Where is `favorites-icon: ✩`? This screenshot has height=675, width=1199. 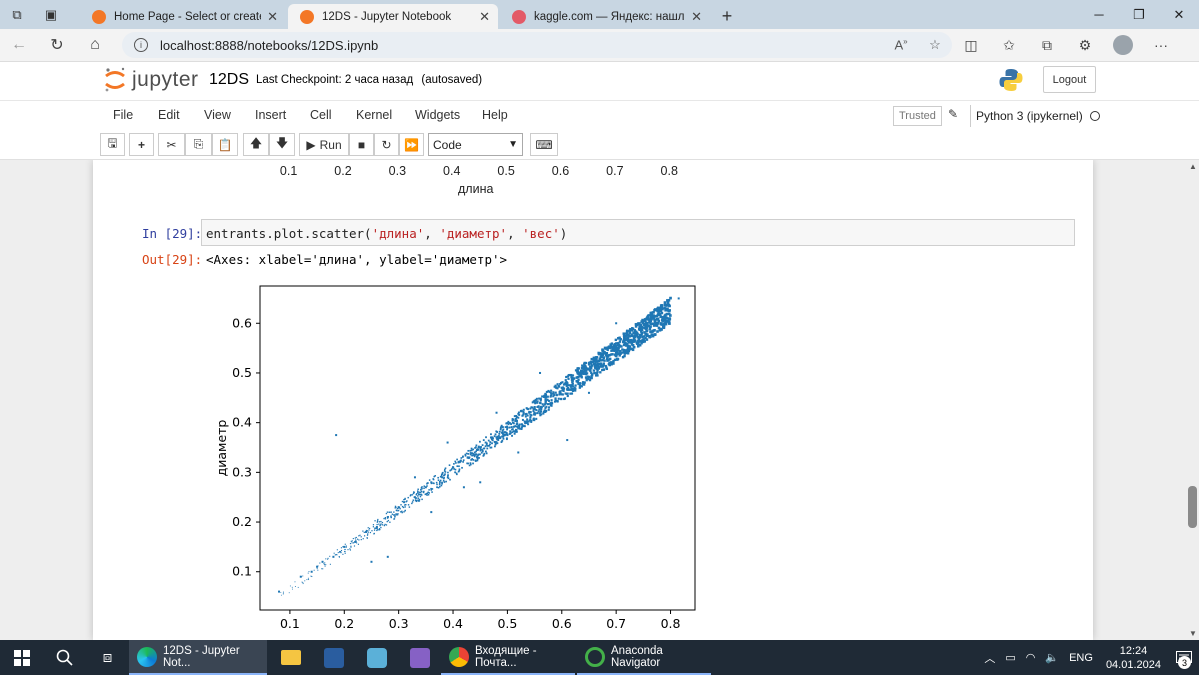
favorites-icon: ✩ is located at coordinates (1009, 45).